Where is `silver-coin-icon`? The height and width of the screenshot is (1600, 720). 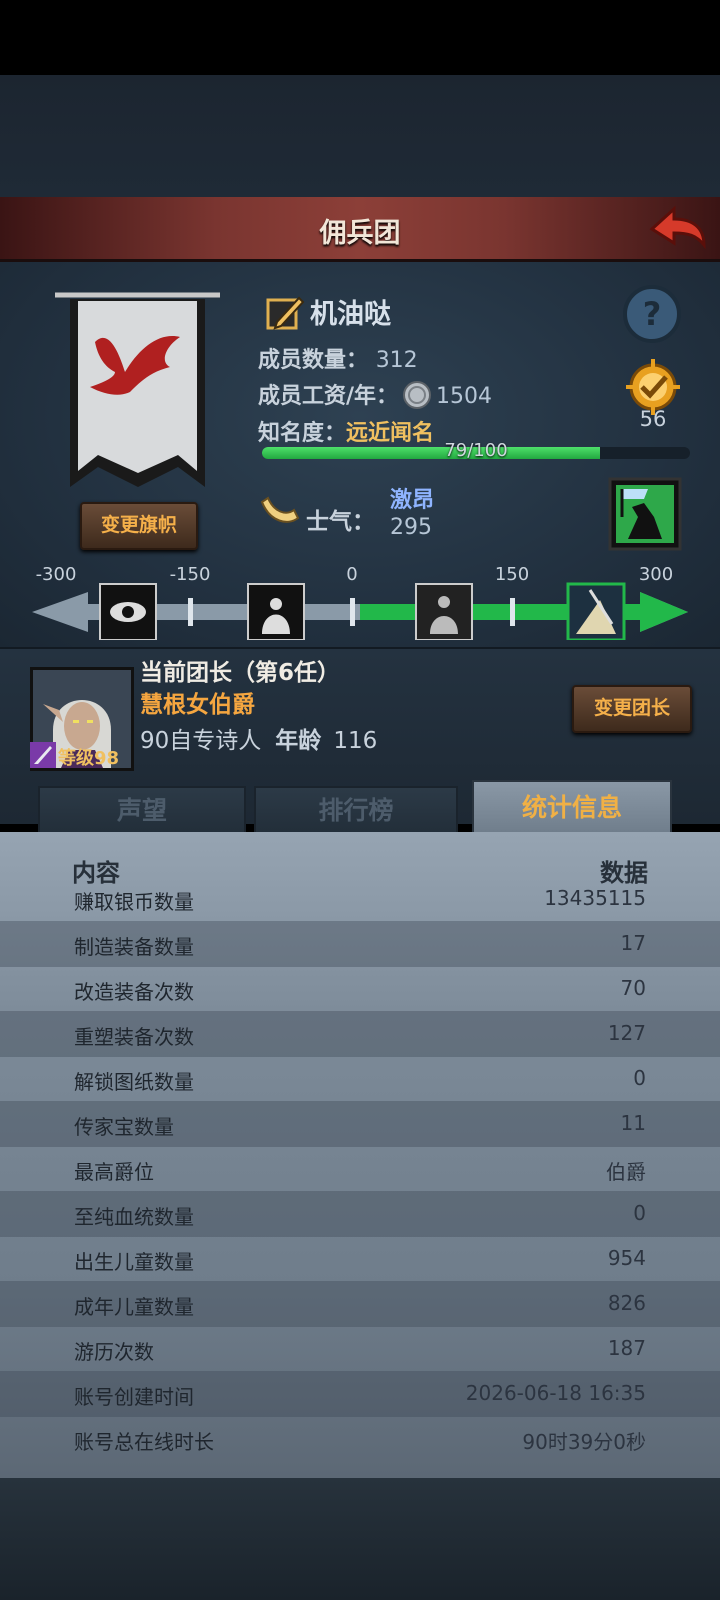
silver-coin-icon is located at coordinates (417, 395).